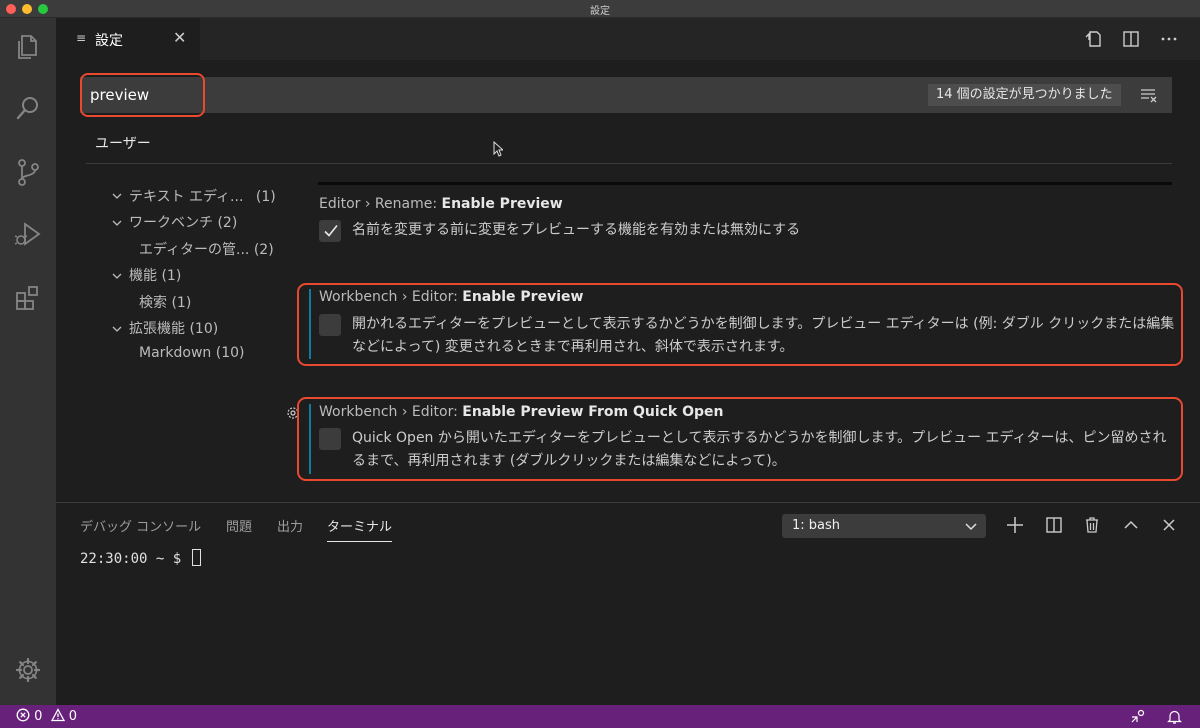 The width and height of the screenshot is (1200, 728). What do you see at coordinates (142, 95) in the screenshot?
I see `search-highlight-box` at bounding box center [142, 95].